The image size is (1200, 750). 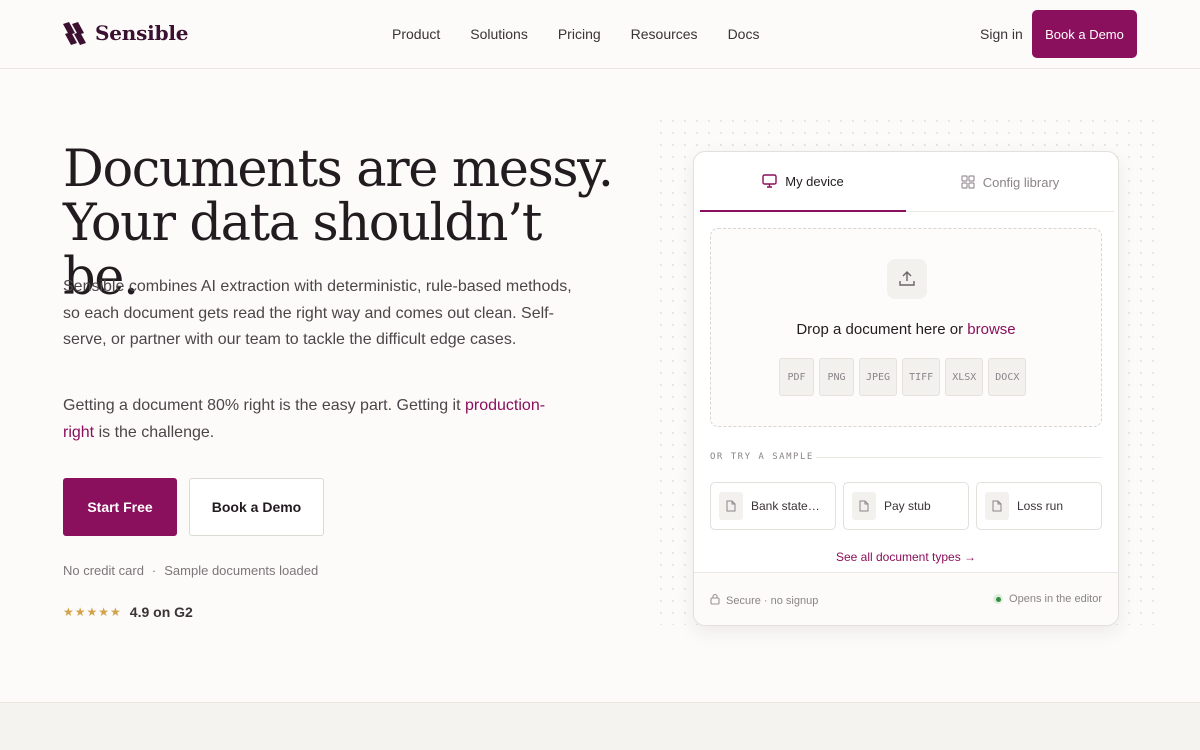 I want to click on nav-resources: Resources, so click(x=664, y=34).